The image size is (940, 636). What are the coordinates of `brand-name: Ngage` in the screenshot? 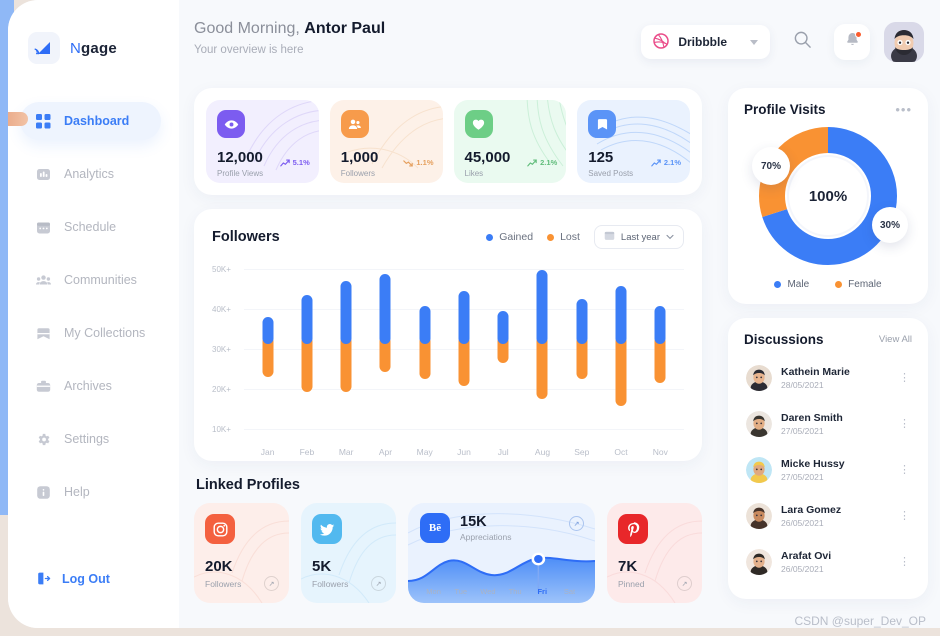 It's located at (93, 48).